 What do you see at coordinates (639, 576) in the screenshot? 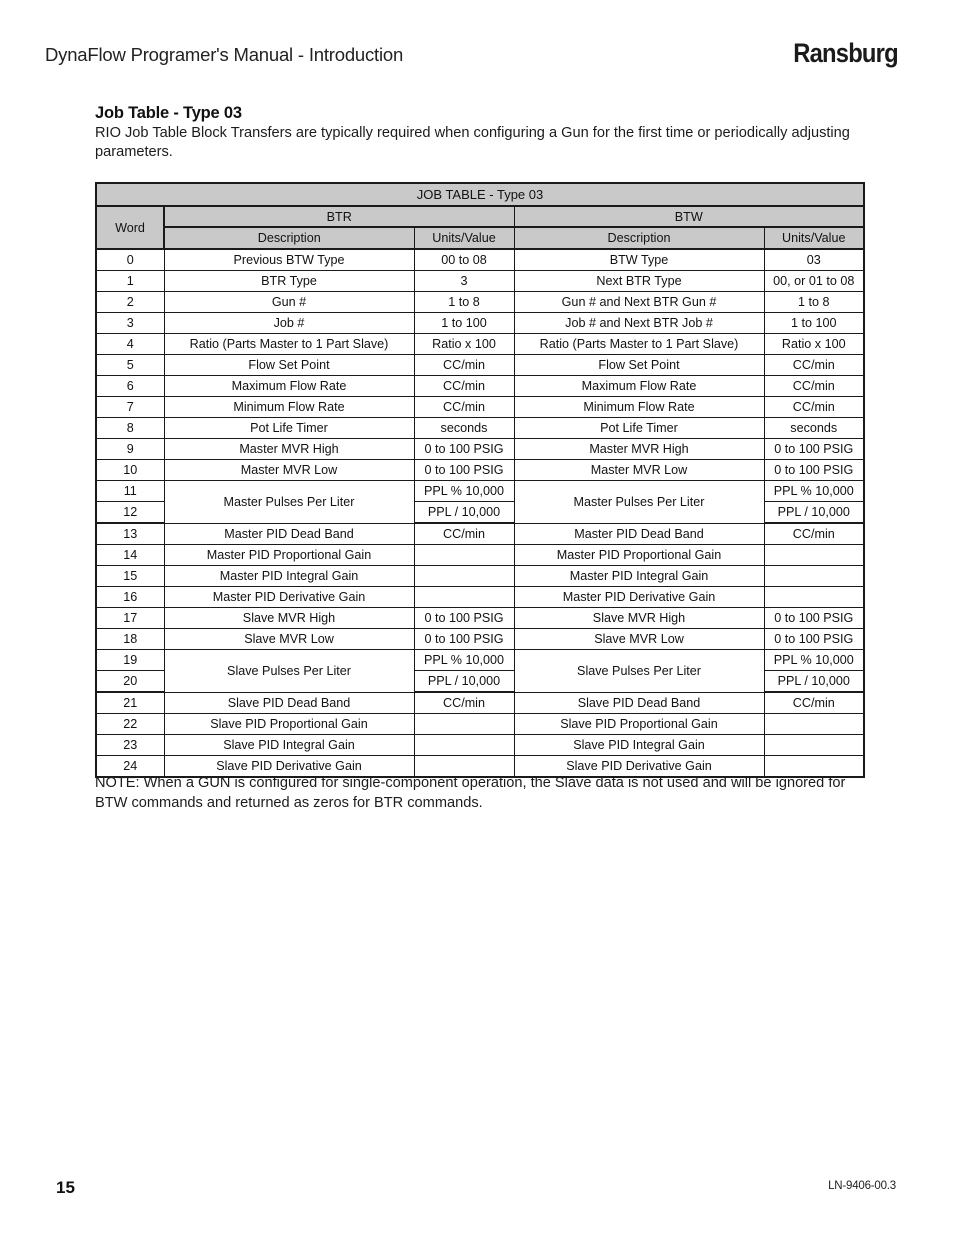
I see `cell-btw-description: Master PID Integral Gain` at bounding box center [639, 576].